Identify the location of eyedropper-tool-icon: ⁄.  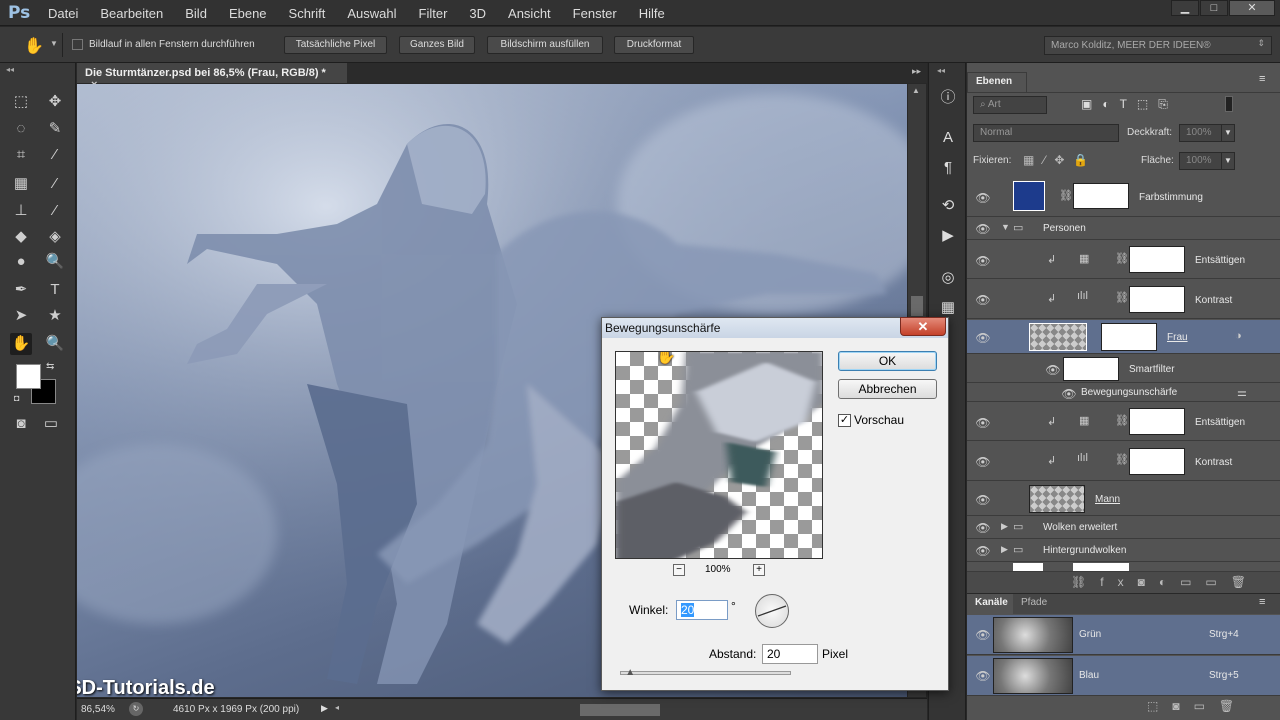
(55, 155).